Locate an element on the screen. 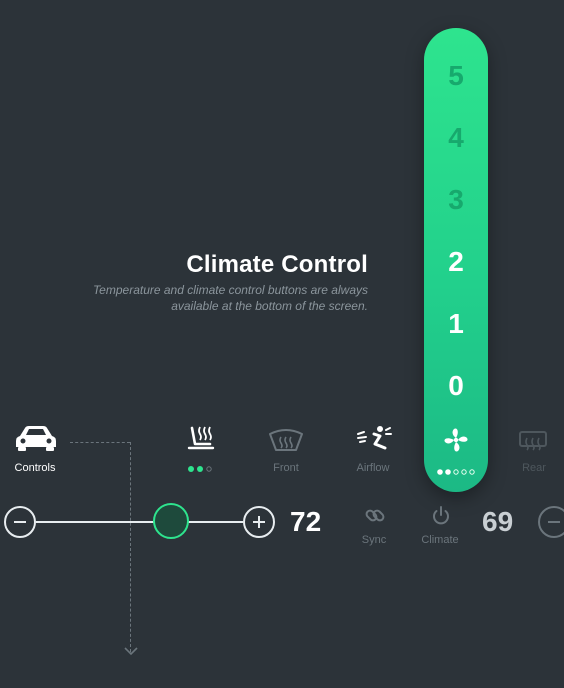  airflow-label: Airflow is located at coordinates (373, 468).